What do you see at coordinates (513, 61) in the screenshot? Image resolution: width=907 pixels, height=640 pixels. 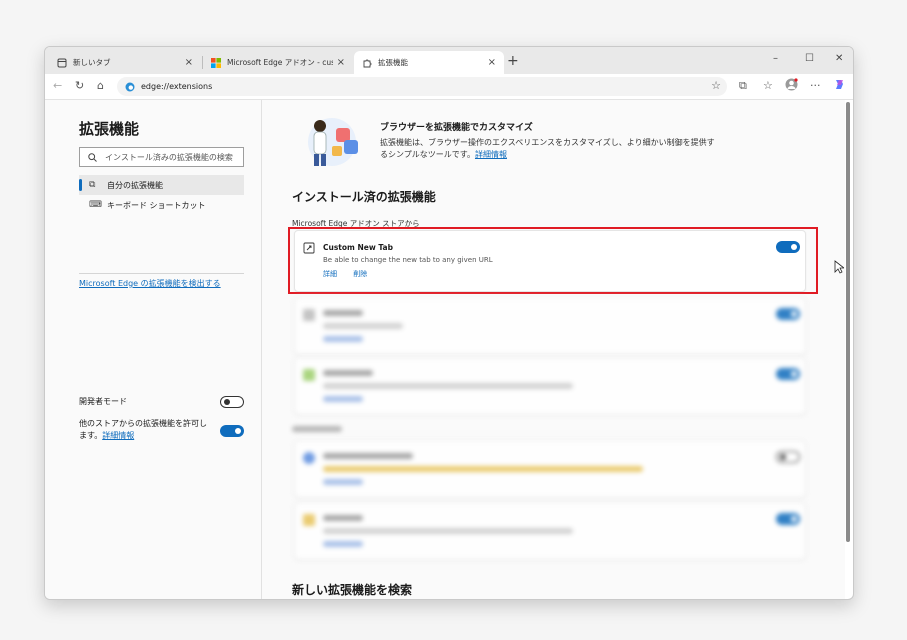 I see `new-tab-button: +` at bounding box center [513, 61].